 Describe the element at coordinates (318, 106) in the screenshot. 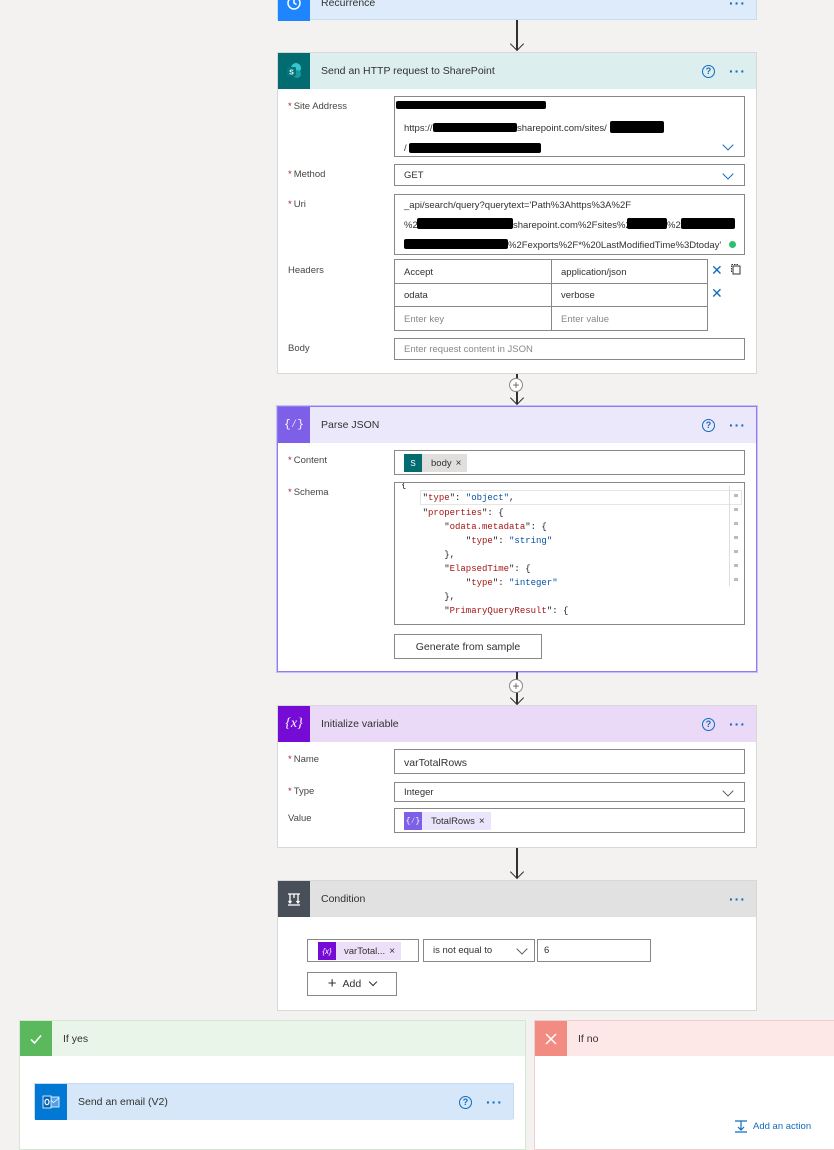

I see `site-address-label: * Site Address` at that location.